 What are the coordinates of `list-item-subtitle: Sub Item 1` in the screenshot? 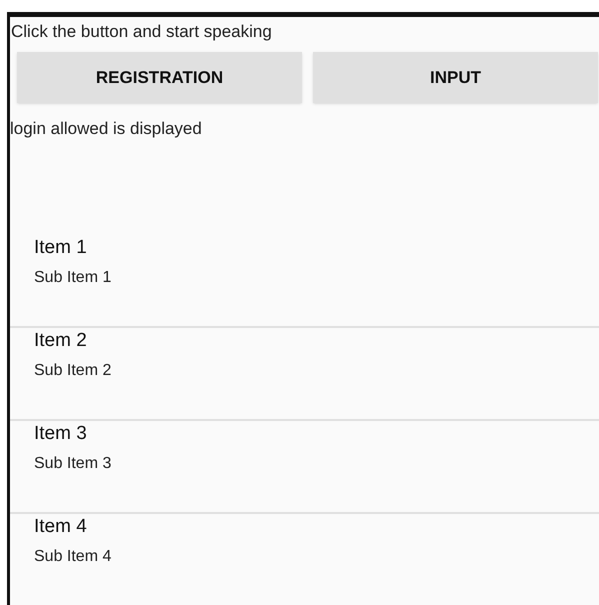 It's located at (73, 278).